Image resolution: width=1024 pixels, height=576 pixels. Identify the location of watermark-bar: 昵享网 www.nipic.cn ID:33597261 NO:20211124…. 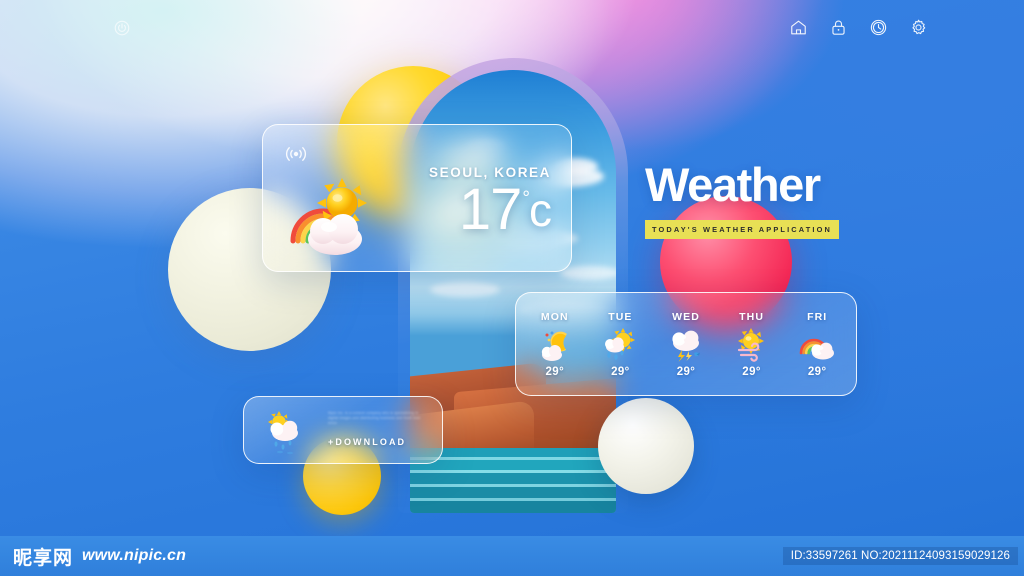
(512, 556).